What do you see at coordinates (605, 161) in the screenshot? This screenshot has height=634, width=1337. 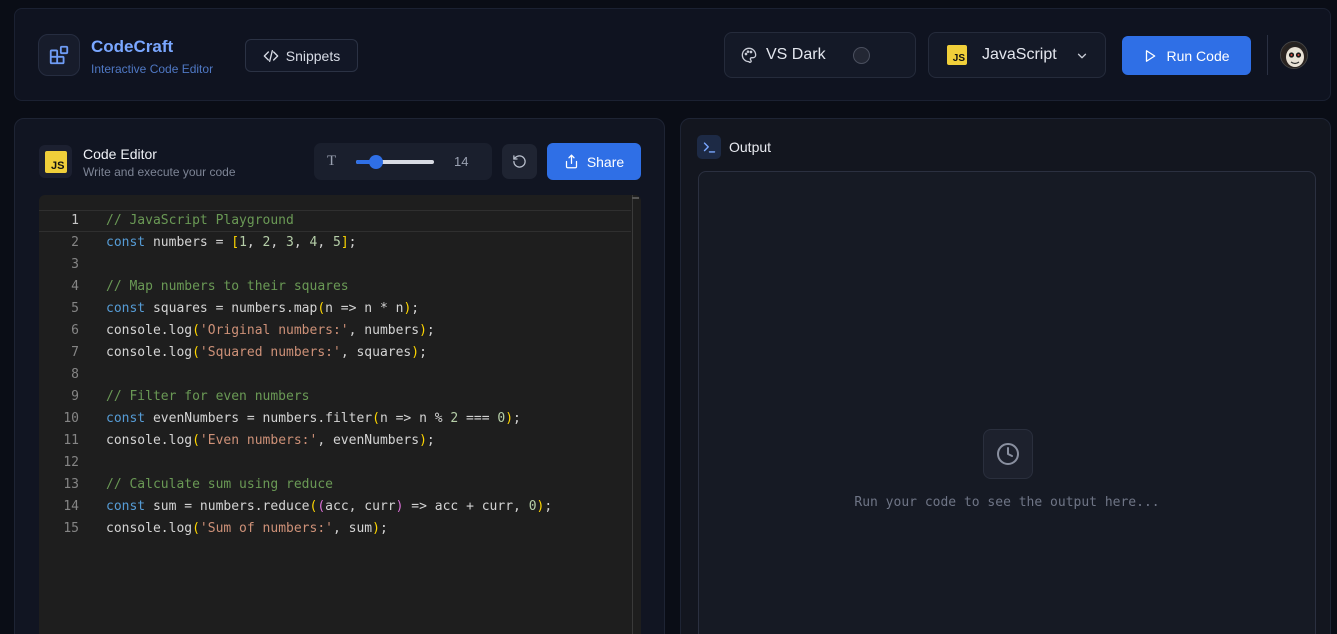 I see `share-label: Share` at bounding box center [605, 161].